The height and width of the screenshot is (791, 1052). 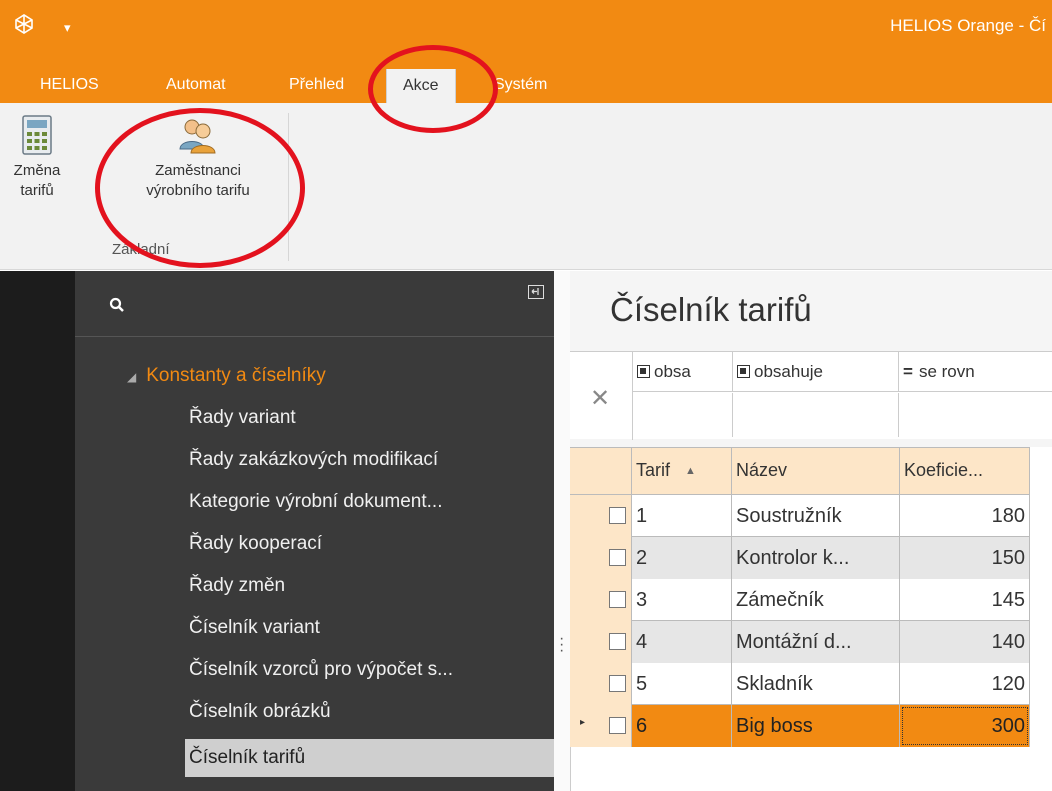 I want to click on tab-akce: Akce, so click(x=421, y=86).